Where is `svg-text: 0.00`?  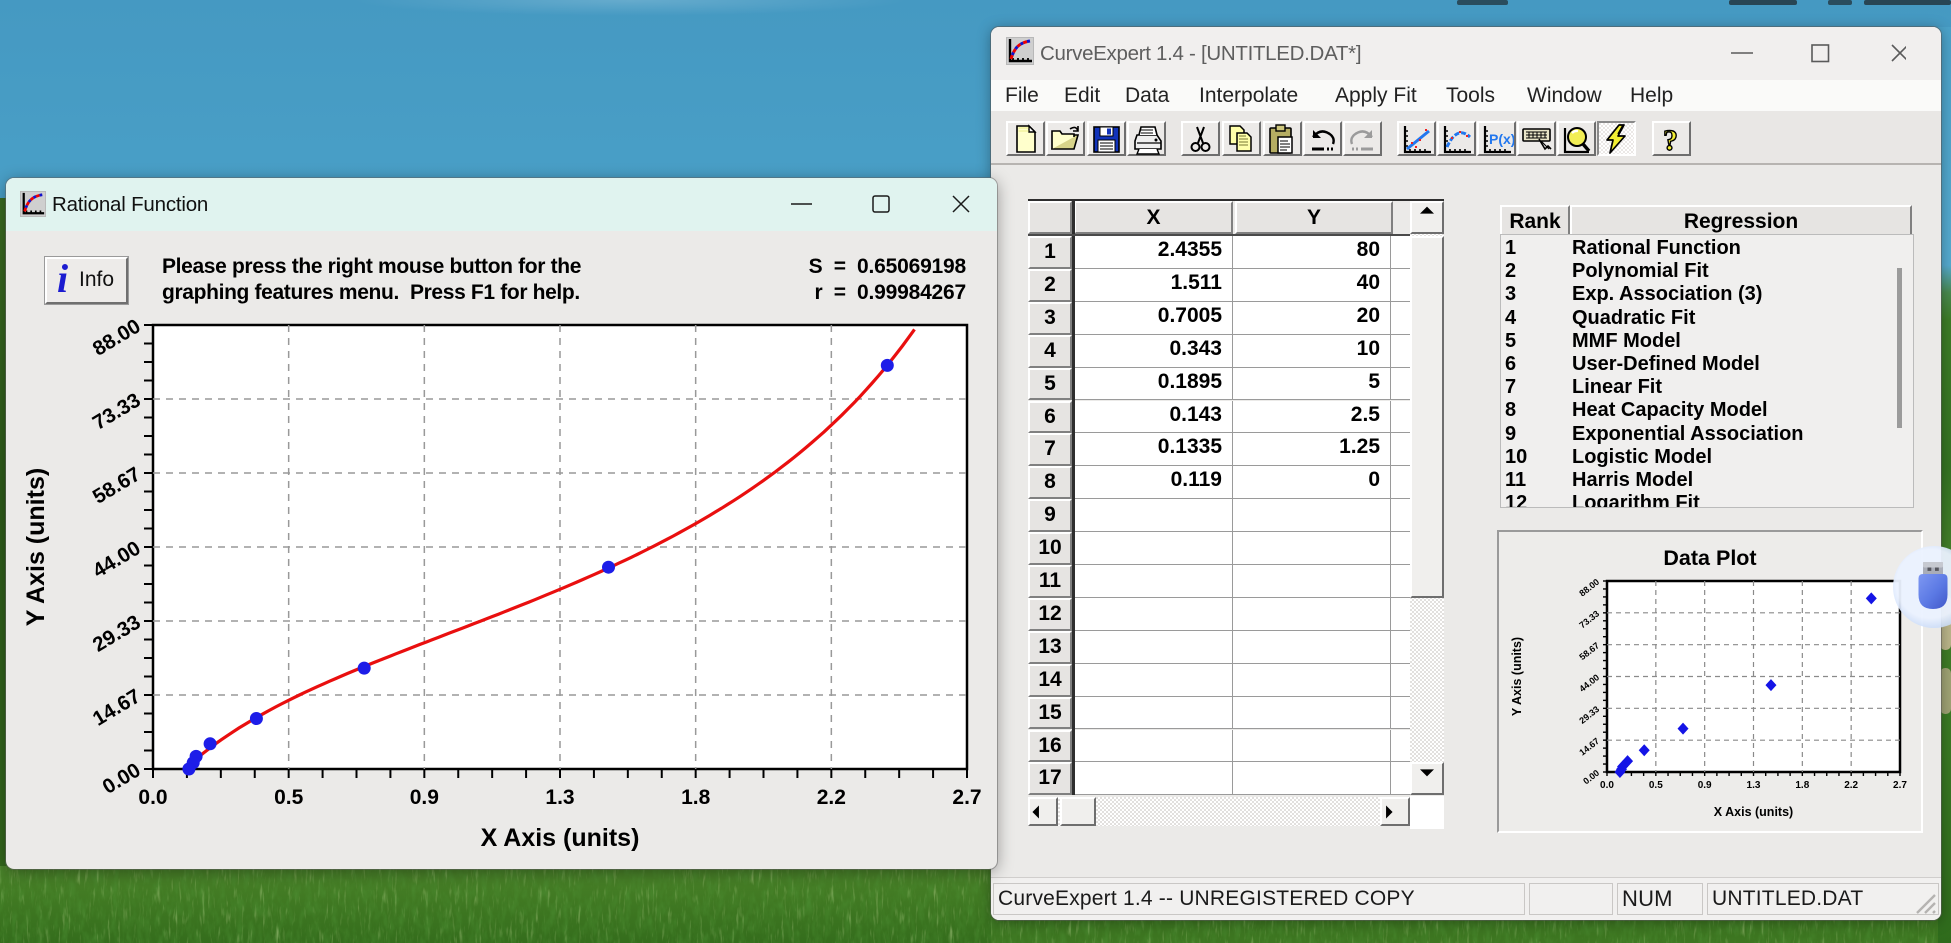
svg-text: 0.00 is located at coordinates (1591, 777).